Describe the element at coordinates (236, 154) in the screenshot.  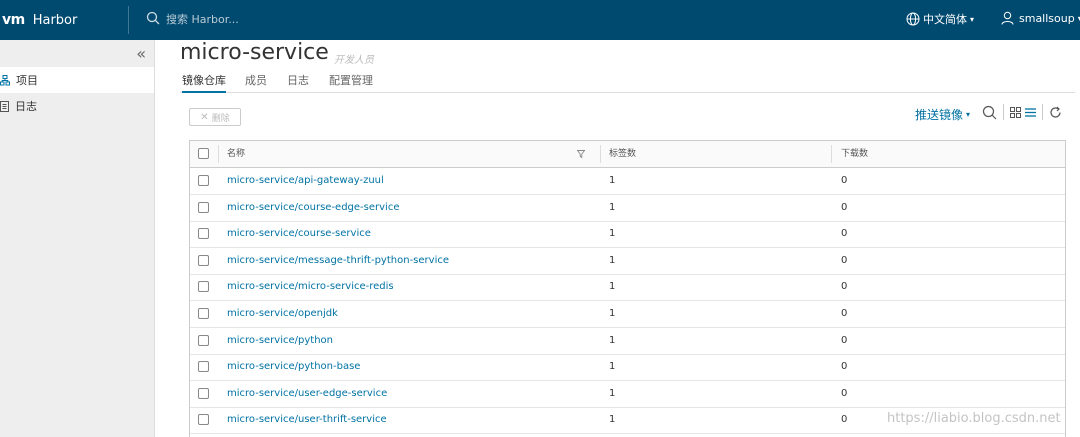
I see `column-header-name: 名称` at that location.